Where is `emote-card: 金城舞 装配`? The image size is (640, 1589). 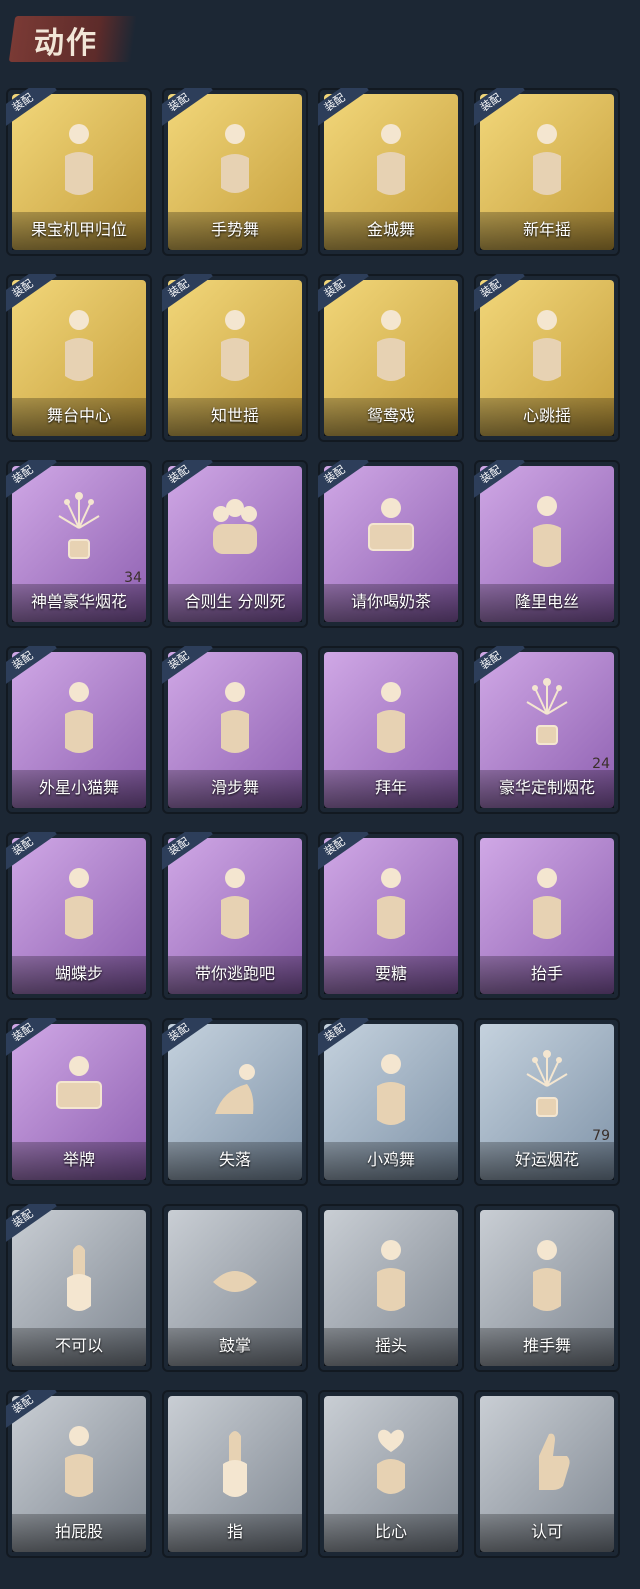
emote-card: 金城舞 装配 is located at coordinates (391, 172).